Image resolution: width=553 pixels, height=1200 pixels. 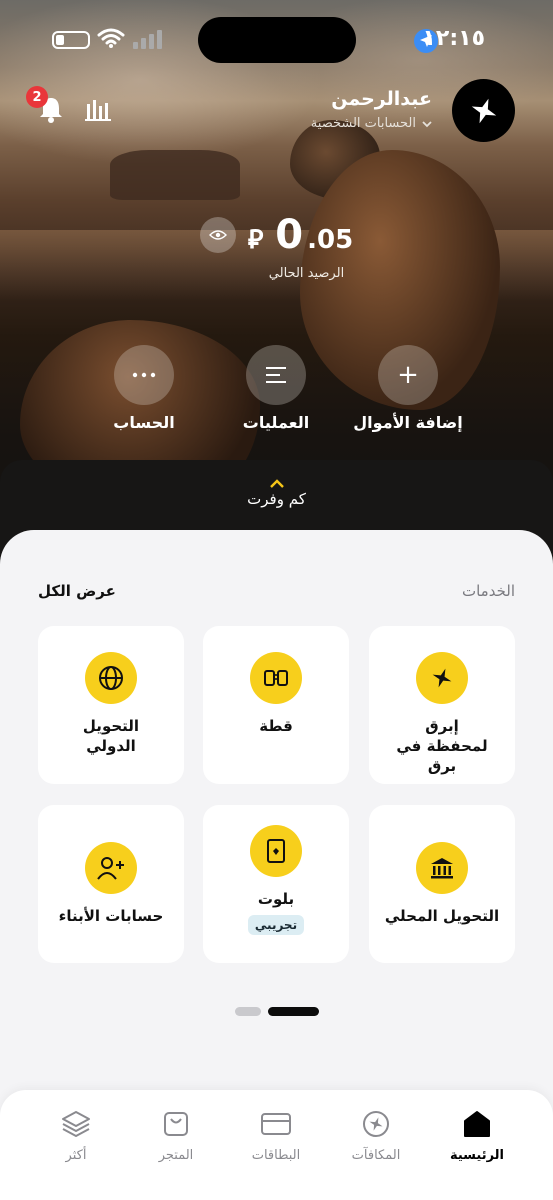 I want to click on service-name: التحويل الدولي, so click(x=111, y=736).